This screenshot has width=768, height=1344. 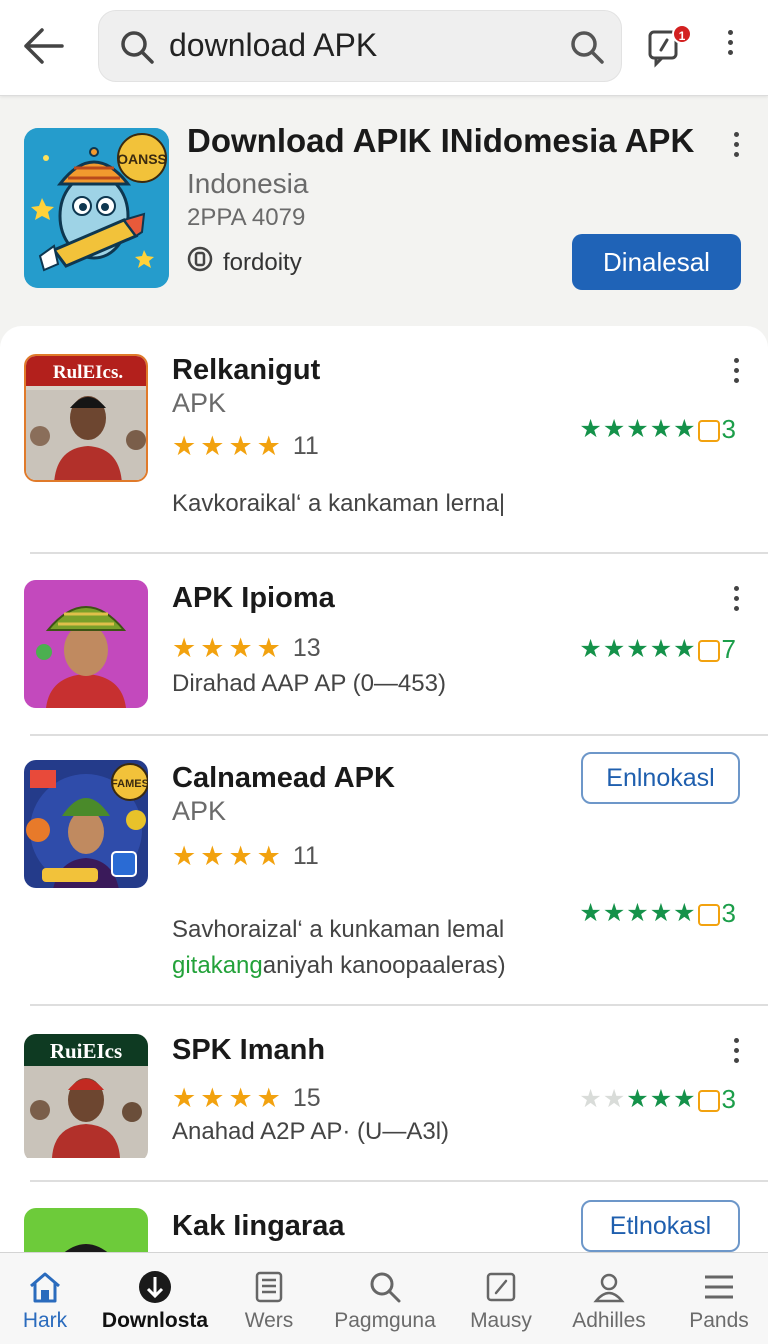 What do you see at coordinates (283, 778) in the screenshot?
I see `app-name: Calnamead APK` at bounding box center [283, 778].